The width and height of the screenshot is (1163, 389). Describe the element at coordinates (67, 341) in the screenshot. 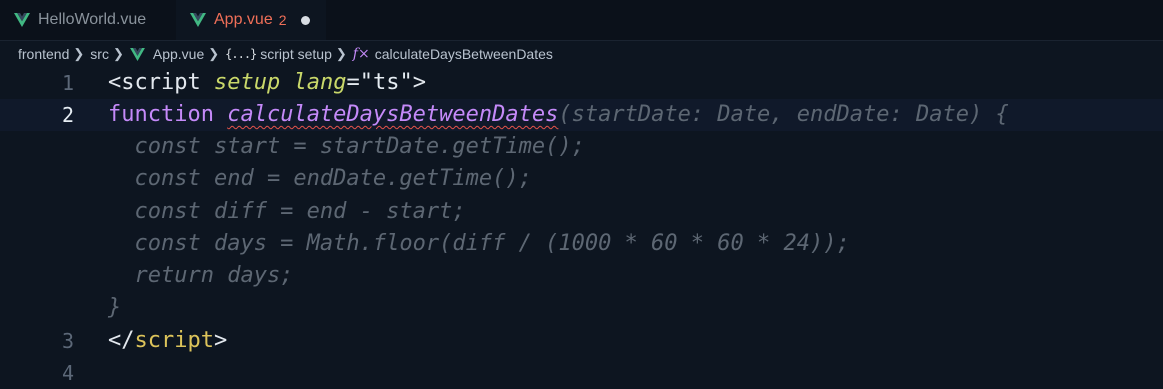

I see `line-number: 3` at that location.